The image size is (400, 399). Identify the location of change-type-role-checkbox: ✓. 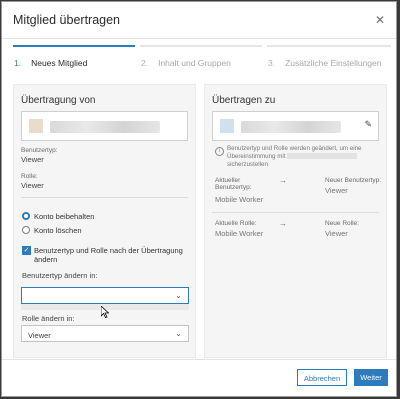
(26, 250).